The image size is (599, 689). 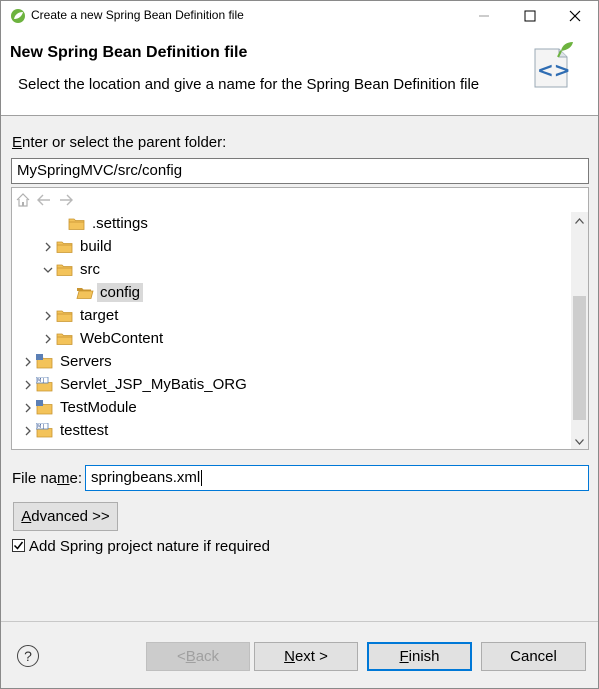 I want to click on tree-item: build, so click(x=77, y=246).